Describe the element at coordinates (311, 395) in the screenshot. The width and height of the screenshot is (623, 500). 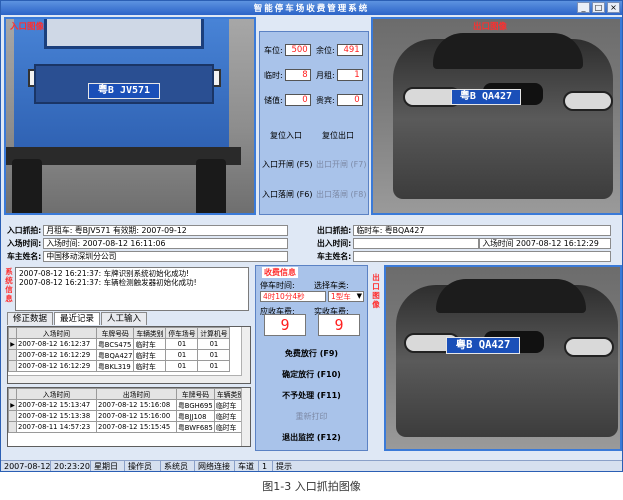
I see `ignore-button: 不予处理 (F11)` at that location.